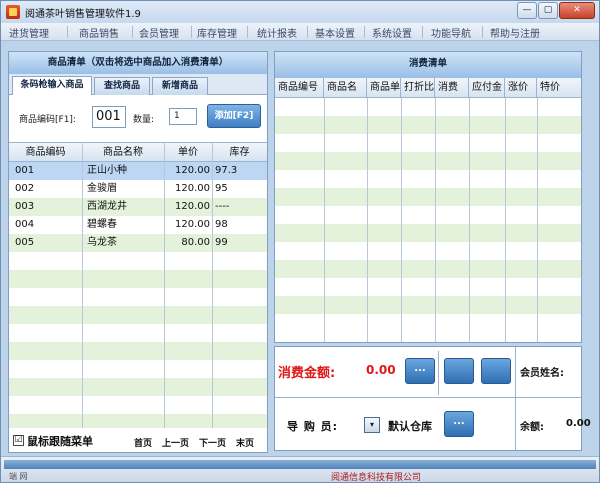 The image size is (600, 483). Describe the element at coordinates (29, 32) in the screenshot. I see `menu-purchase: 进货管理` at that location.